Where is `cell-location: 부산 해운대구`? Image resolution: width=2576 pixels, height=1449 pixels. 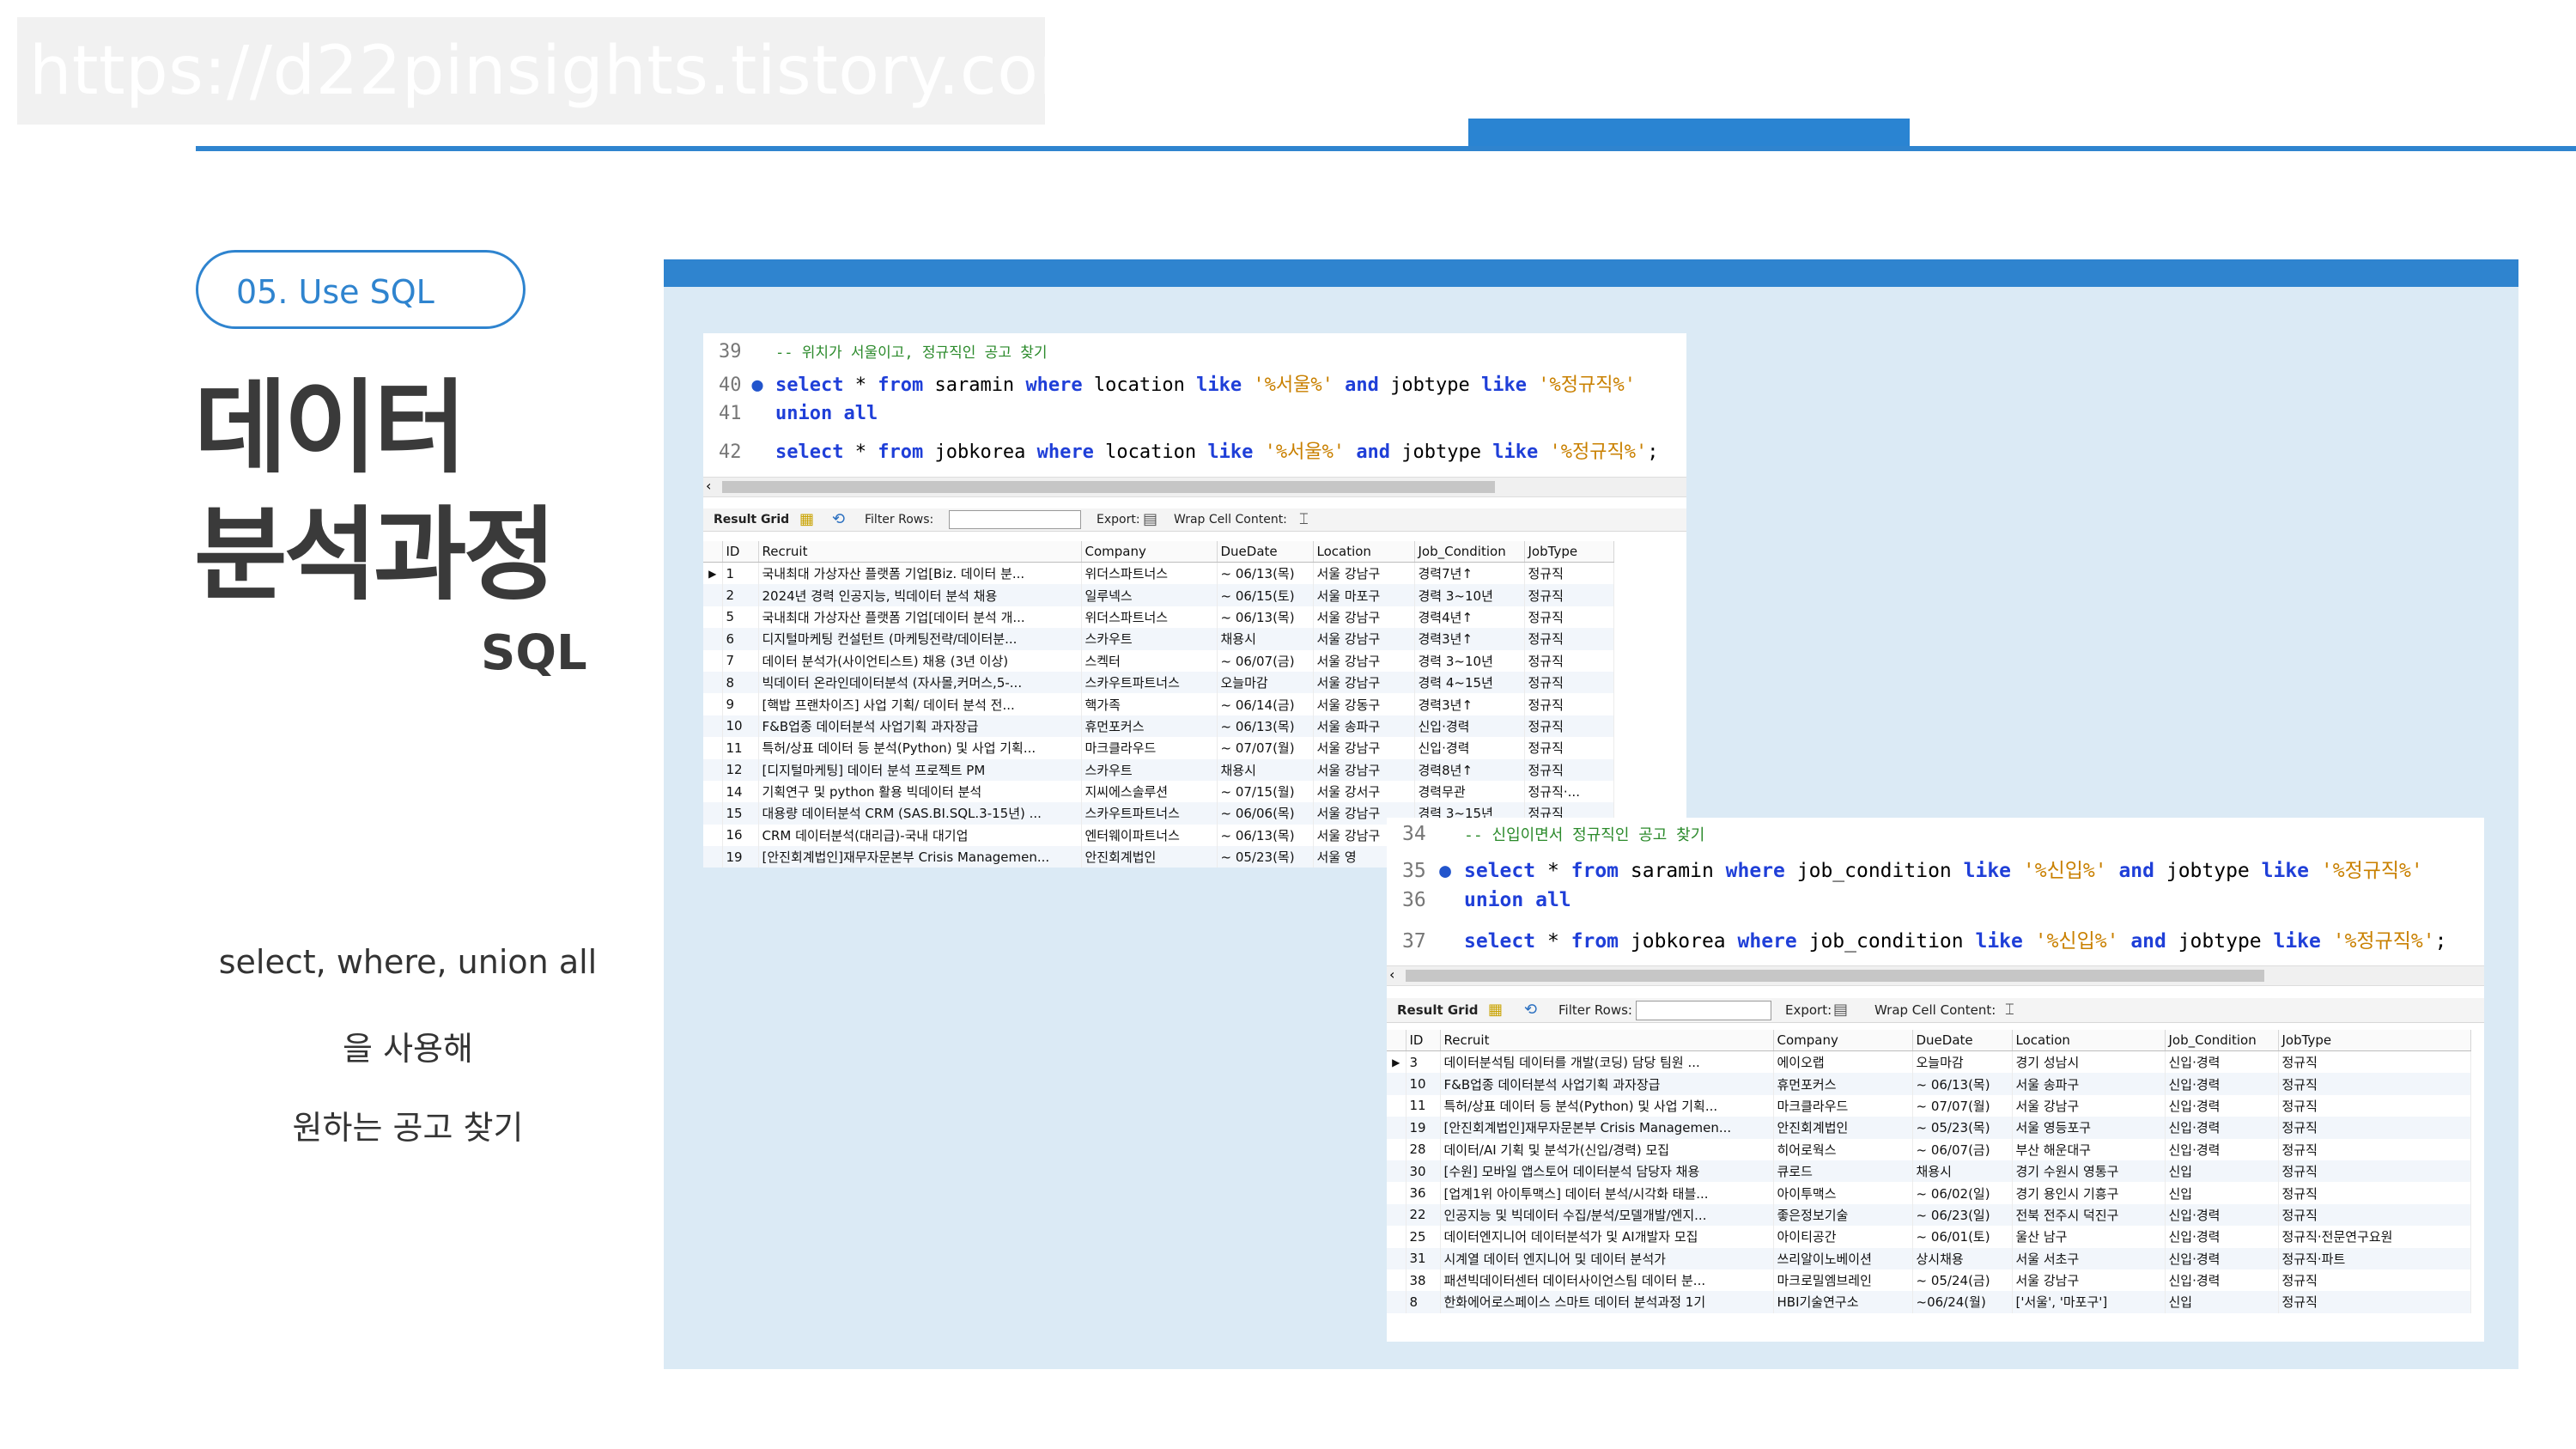
cell-location: 부산 해운대구 is located at coordinates (2089, 1149).